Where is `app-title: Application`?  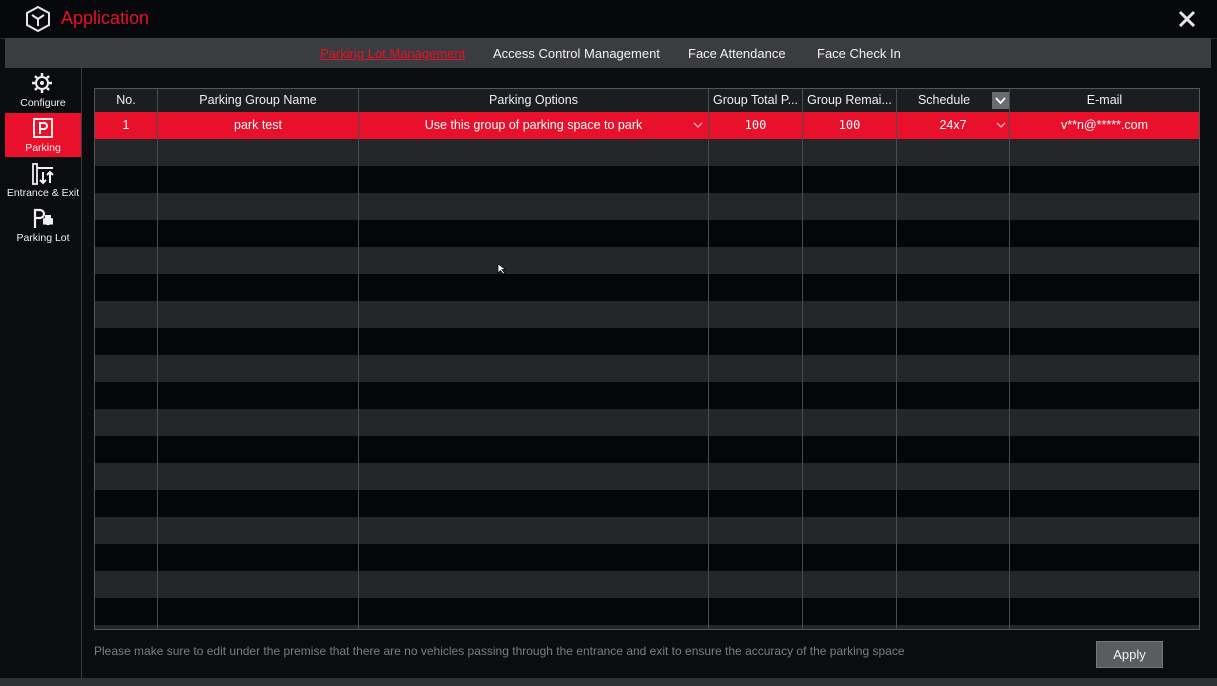 app-title: Application is located at coordinates (105, 18).